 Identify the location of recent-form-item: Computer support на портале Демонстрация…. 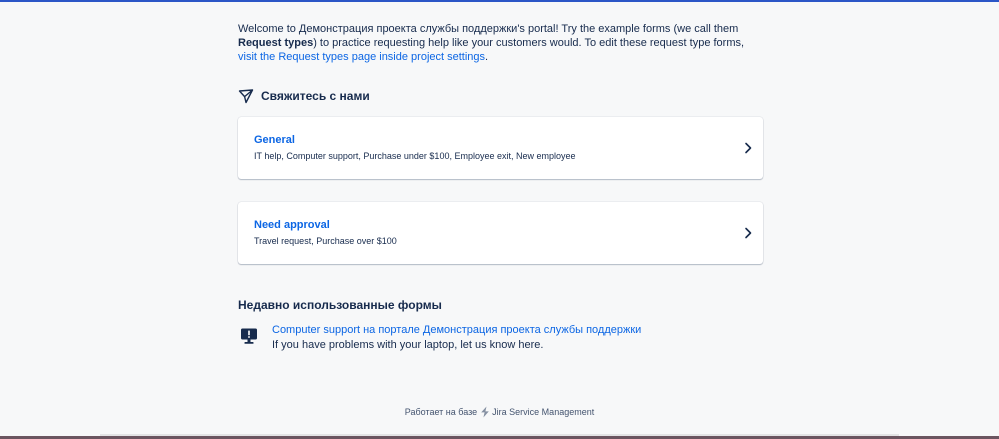
(500, 337).